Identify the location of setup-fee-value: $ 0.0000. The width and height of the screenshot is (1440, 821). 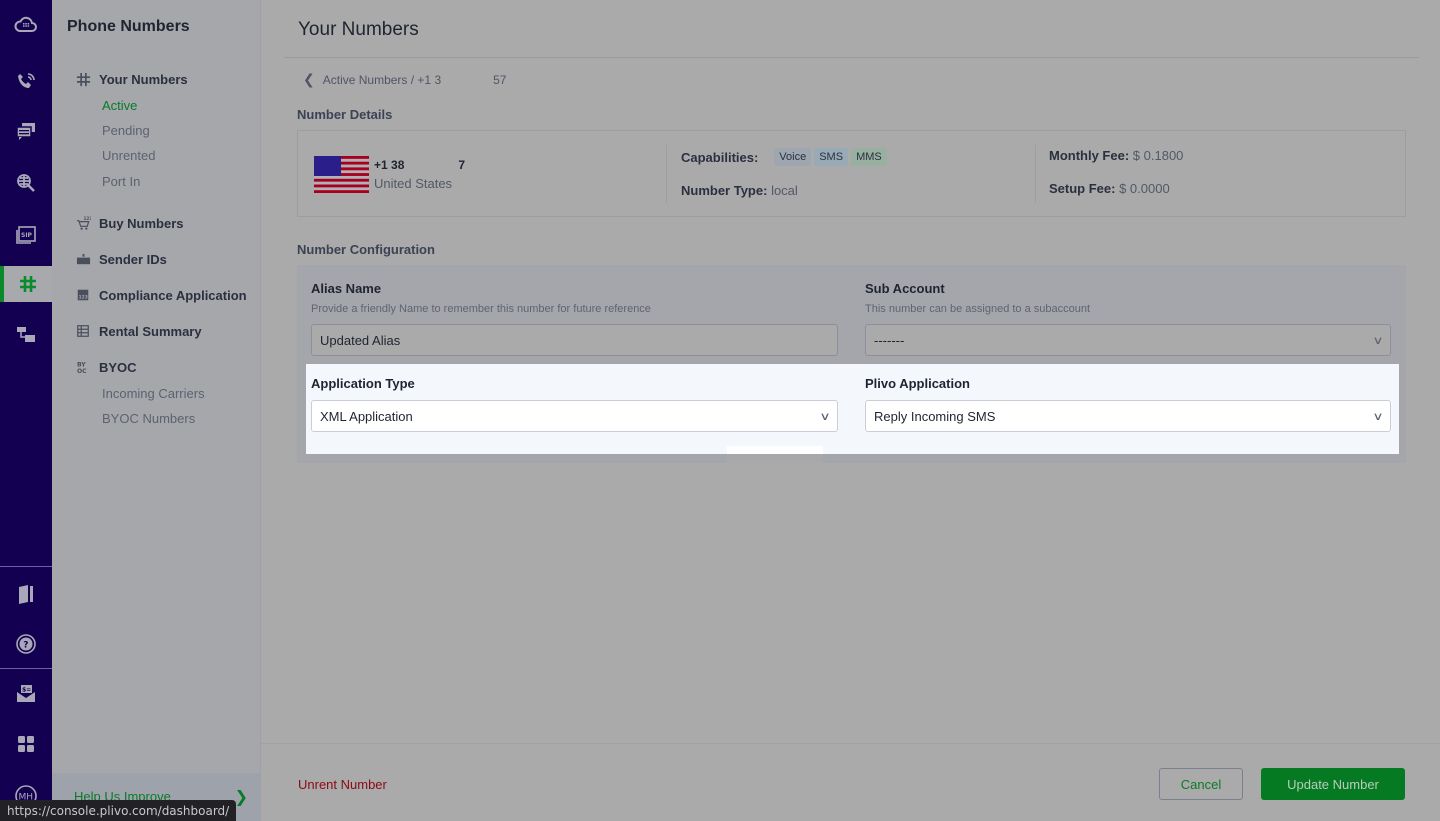
(1144, 188).